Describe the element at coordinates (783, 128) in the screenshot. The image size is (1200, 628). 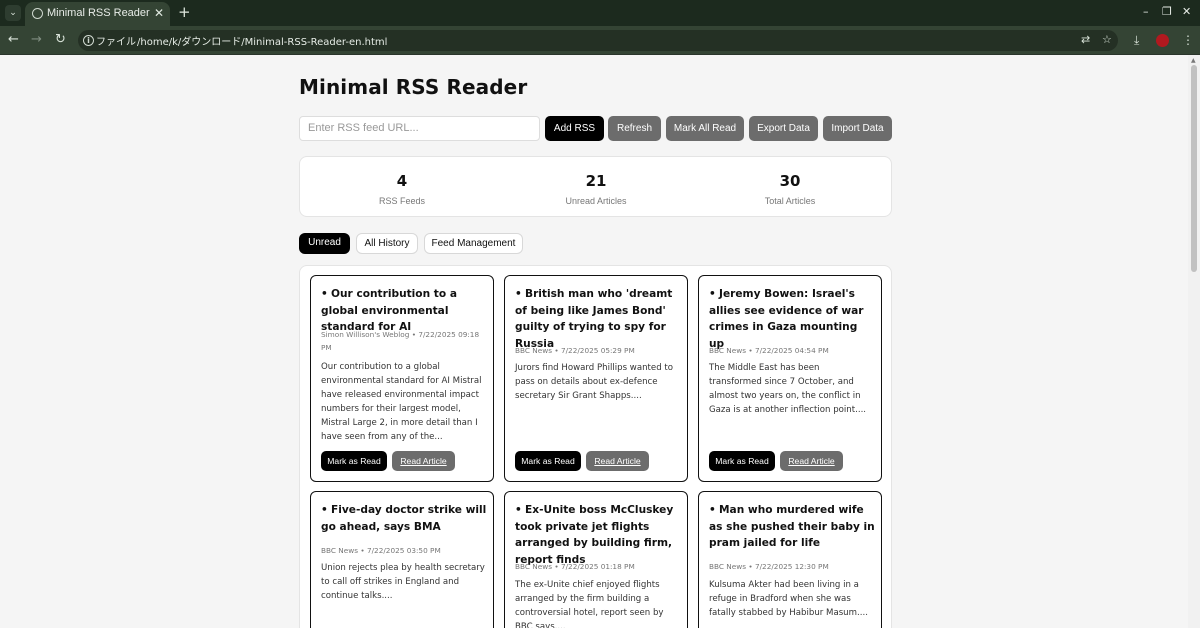
I see `export-data-button: Export Data` at that location.